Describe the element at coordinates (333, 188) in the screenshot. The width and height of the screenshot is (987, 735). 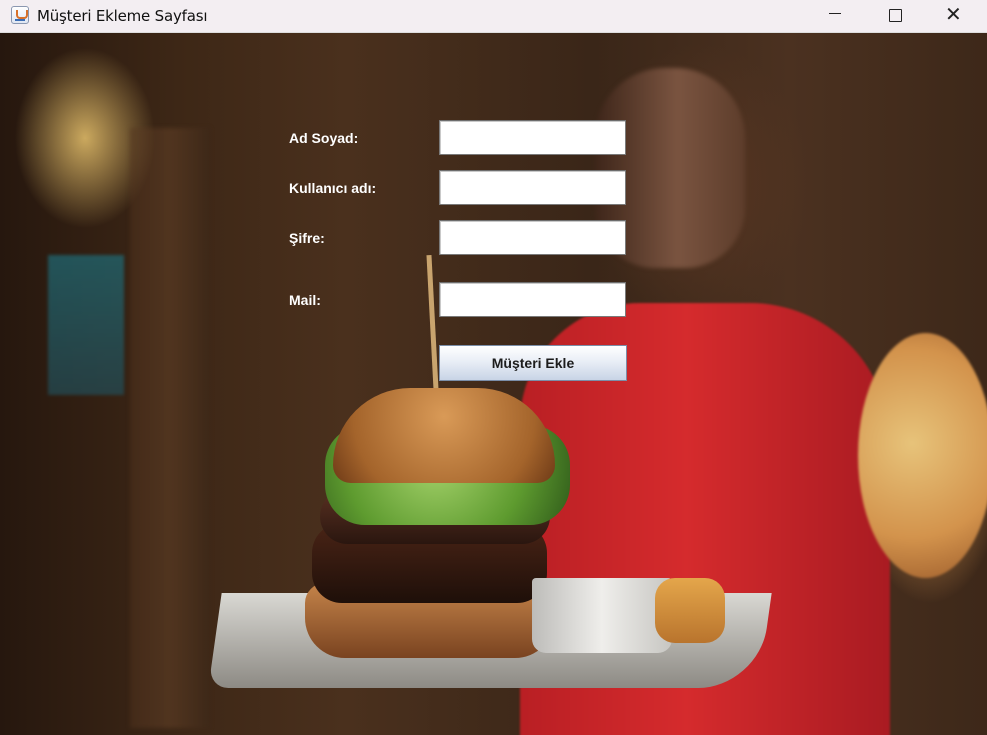
I see `username-label: Kullanıcı adı:` at that location.